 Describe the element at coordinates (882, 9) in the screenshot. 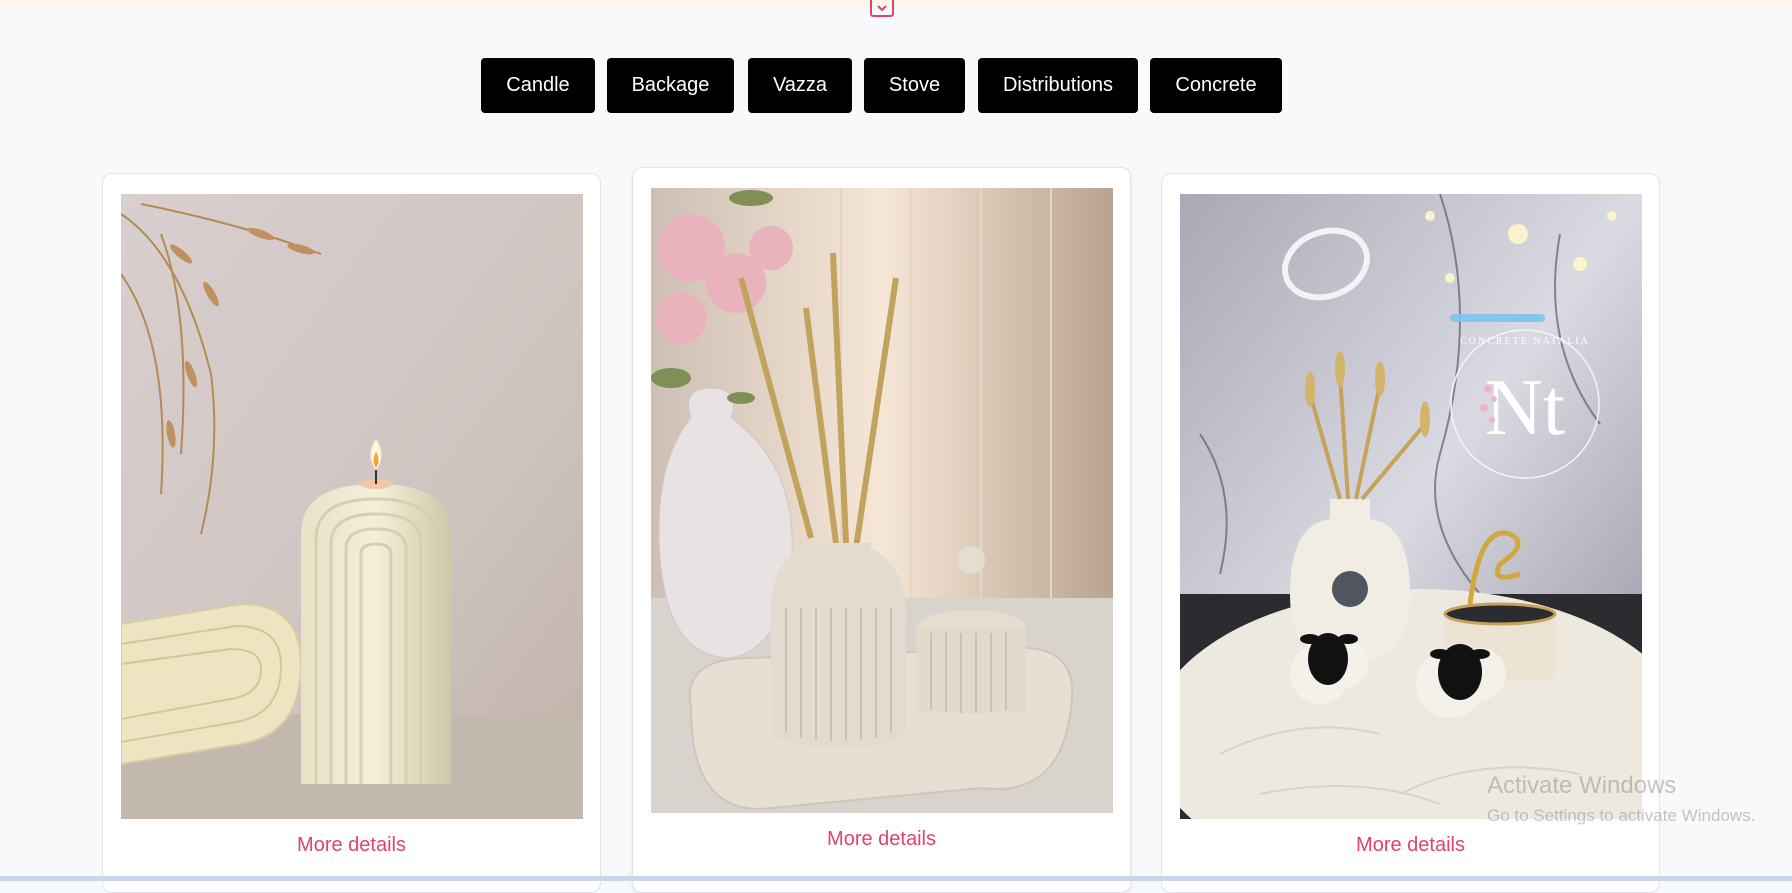

I see `scroll-top-icon` at that location.